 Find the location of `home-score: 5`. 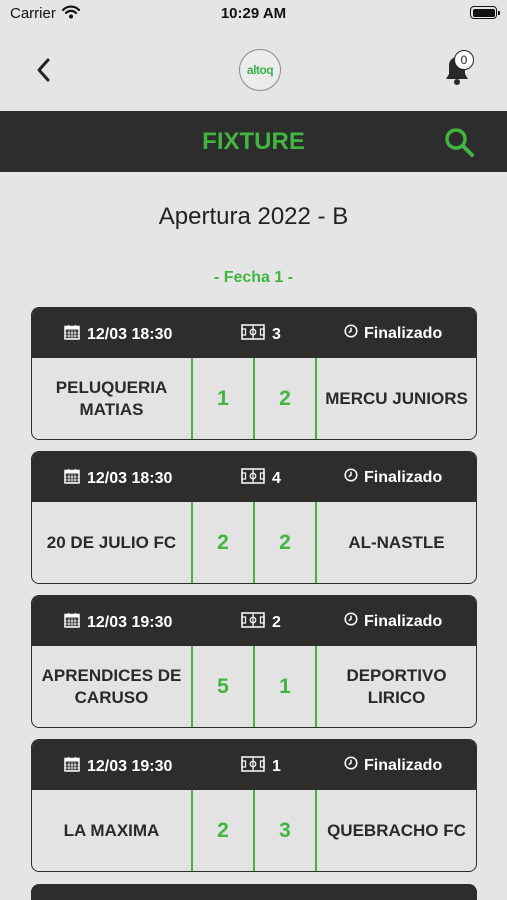

home-score: 5 is located at coordinates (223, 686).